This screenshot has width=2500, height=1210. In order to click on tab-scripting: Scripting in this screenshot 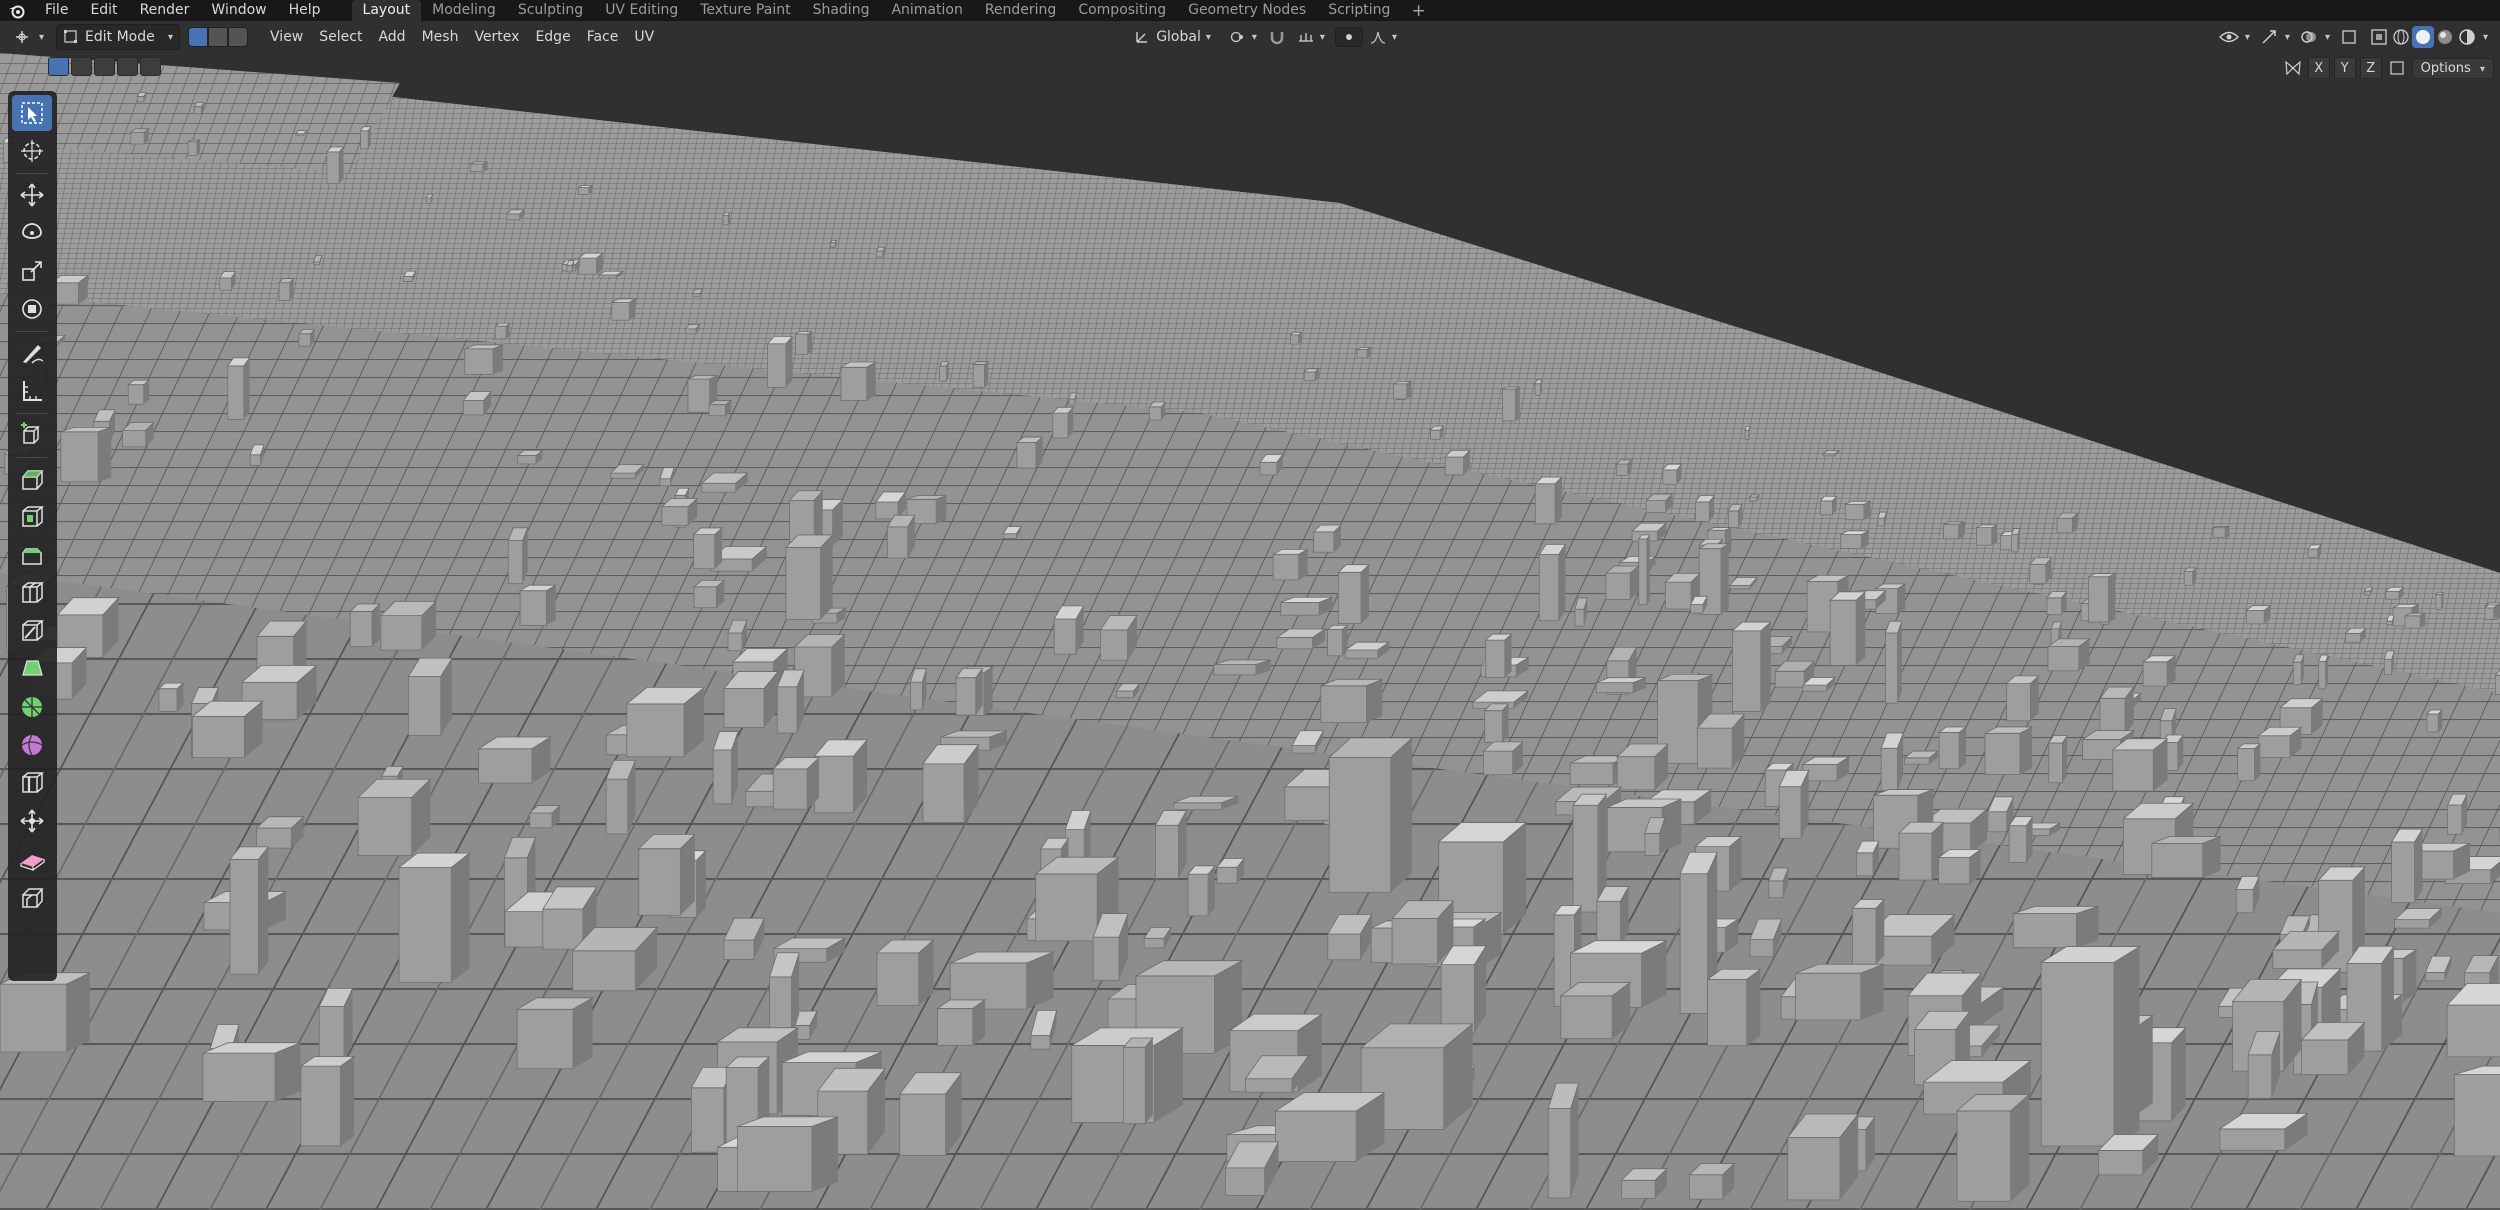, I will do `click(1359, 10)`.